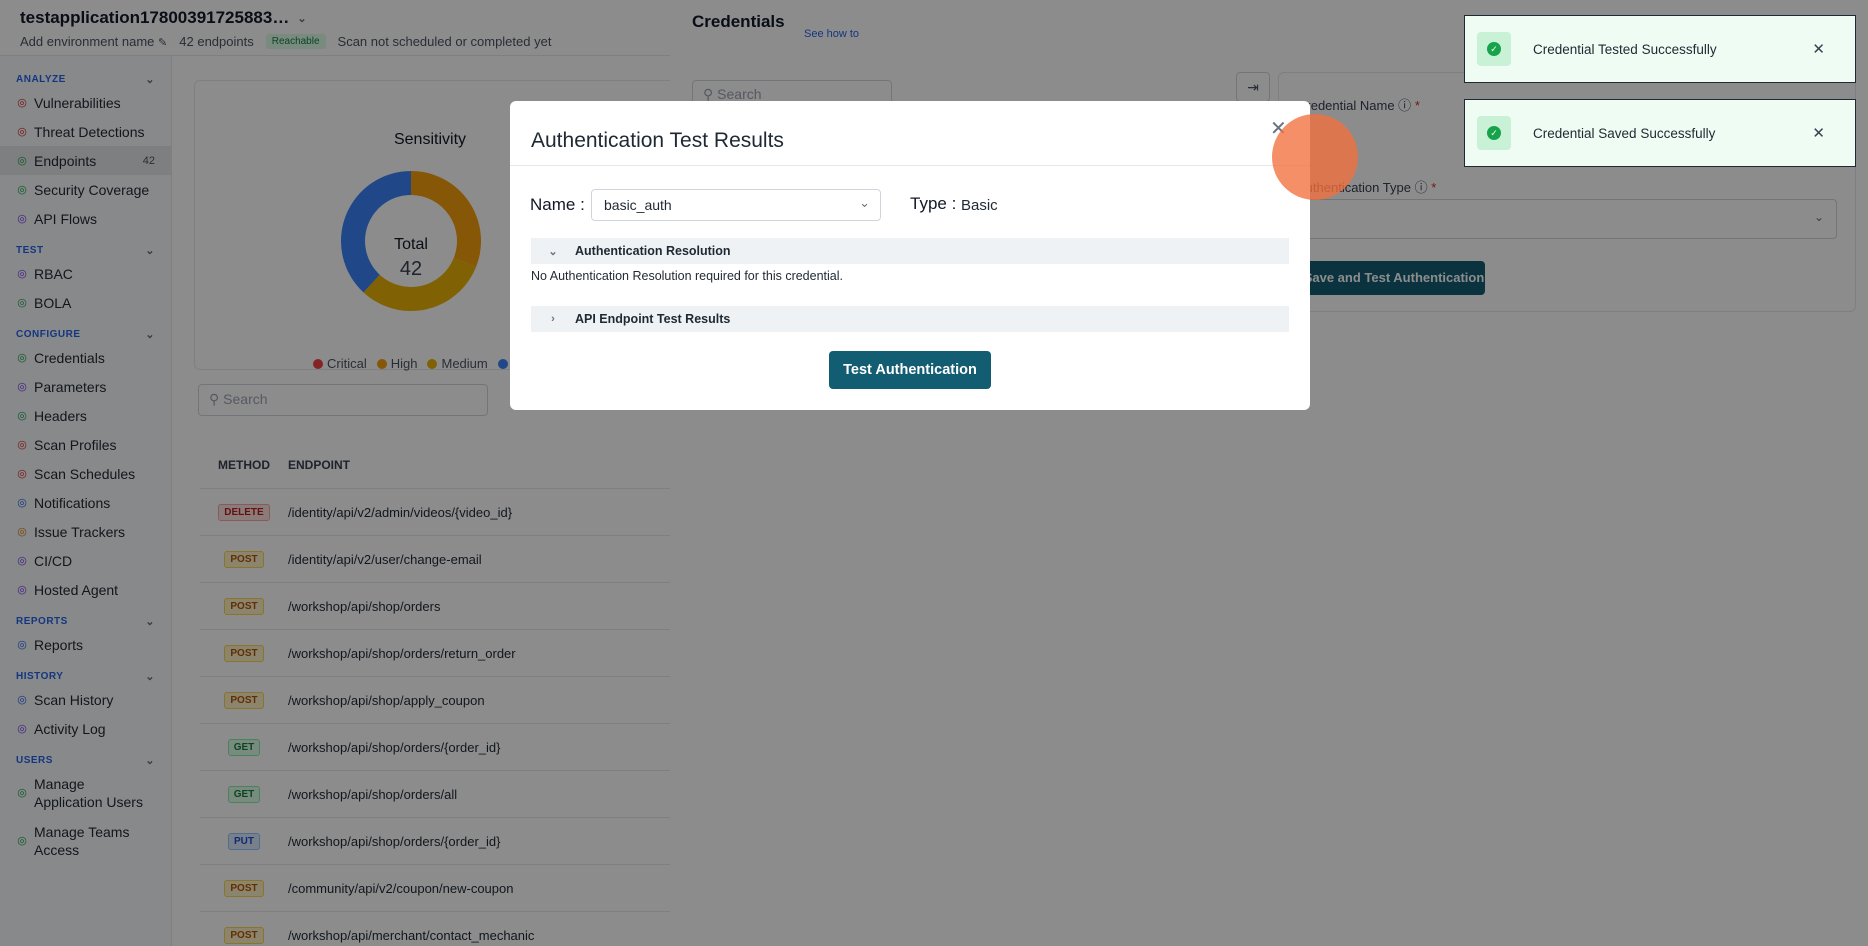 Image resolution: width=1868 pixels, height=946 pixels. Describe the element at coordinates (557, 204) in the screenshot. I see `name-label: Name :` at that location.